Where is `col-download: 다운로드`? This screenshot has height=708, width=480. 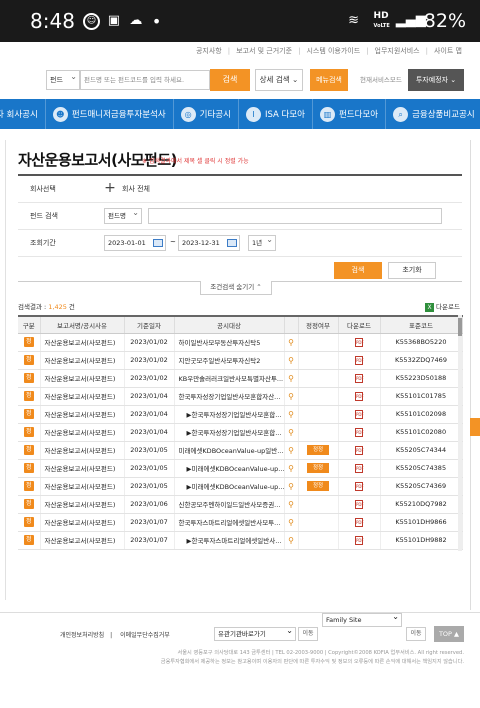
col-download: 다운로드 is located at coordinates (359, 324).